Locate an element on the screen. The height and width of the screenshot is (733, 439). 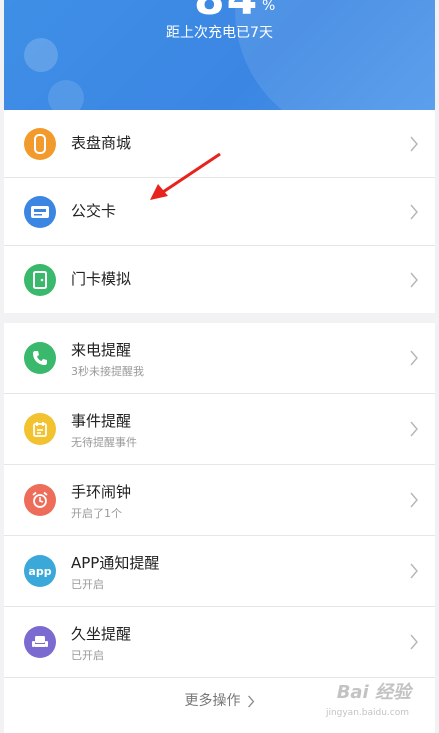
reminder-row-sedentary: 久坐提醒 已开启 is located at coordinates (219, 642).